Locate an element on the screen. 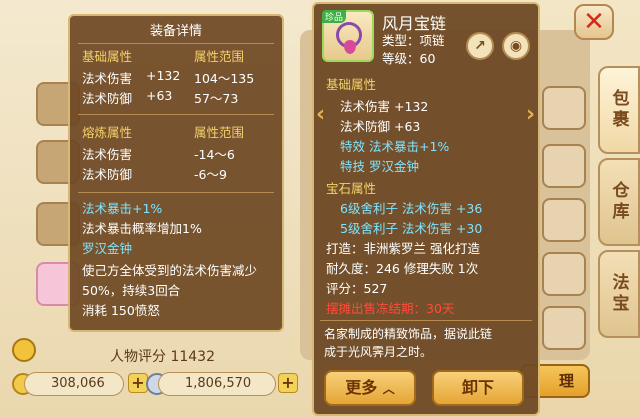  base-attr-row: 法术伤害 +132 is located at coordinates (384, 106).